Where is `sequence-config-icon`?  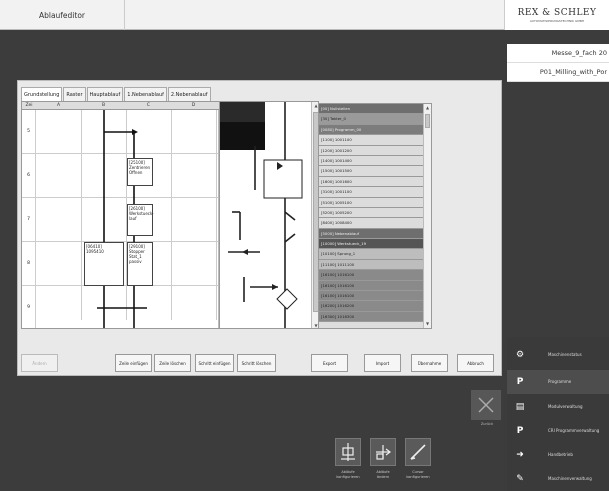 sequence-config-icon is located at coordinates (348, 452).